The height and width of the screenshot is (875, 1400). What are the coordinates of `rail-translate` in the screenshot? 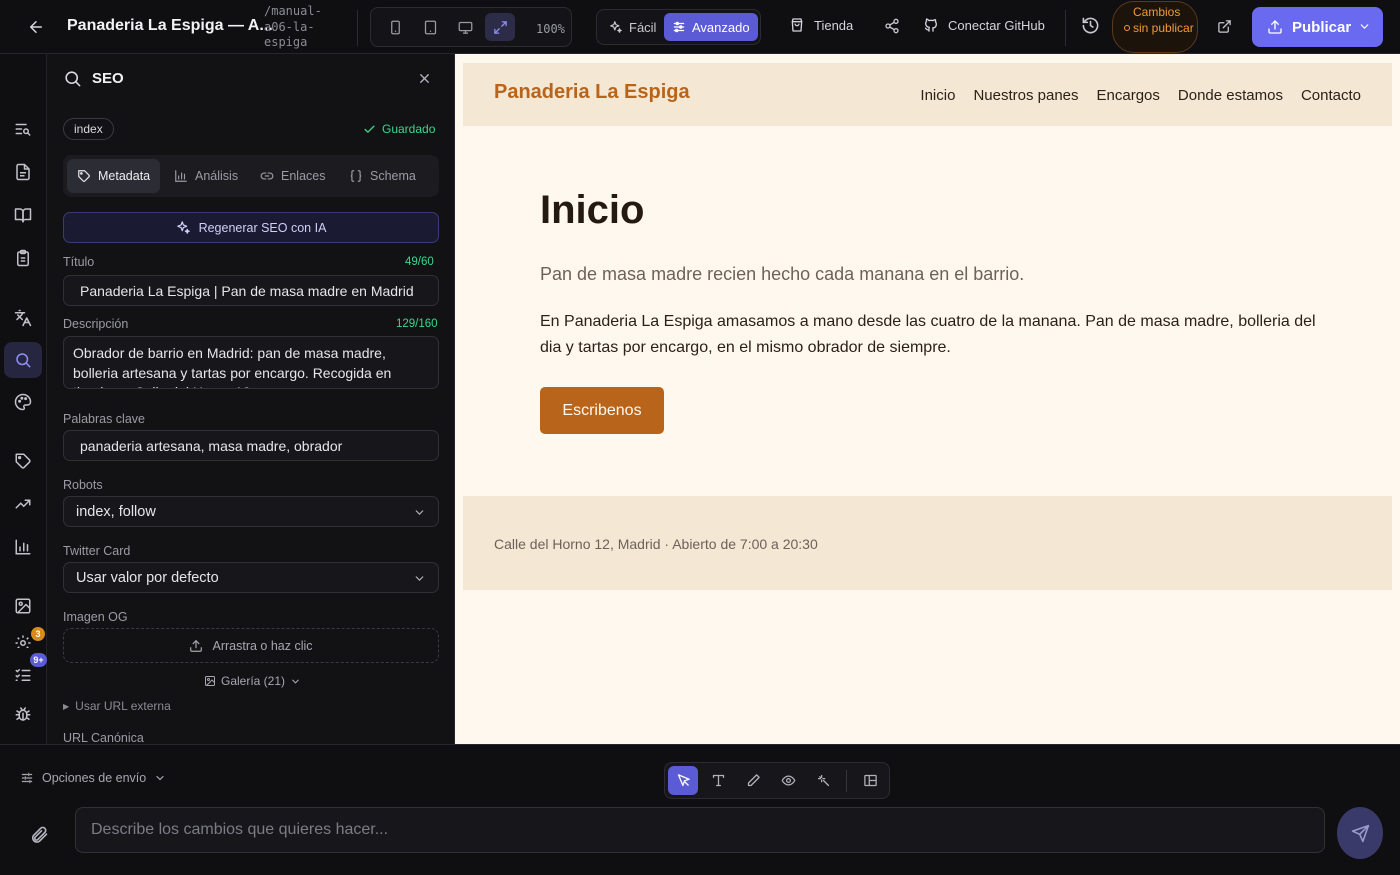 It's located at (23, 318).